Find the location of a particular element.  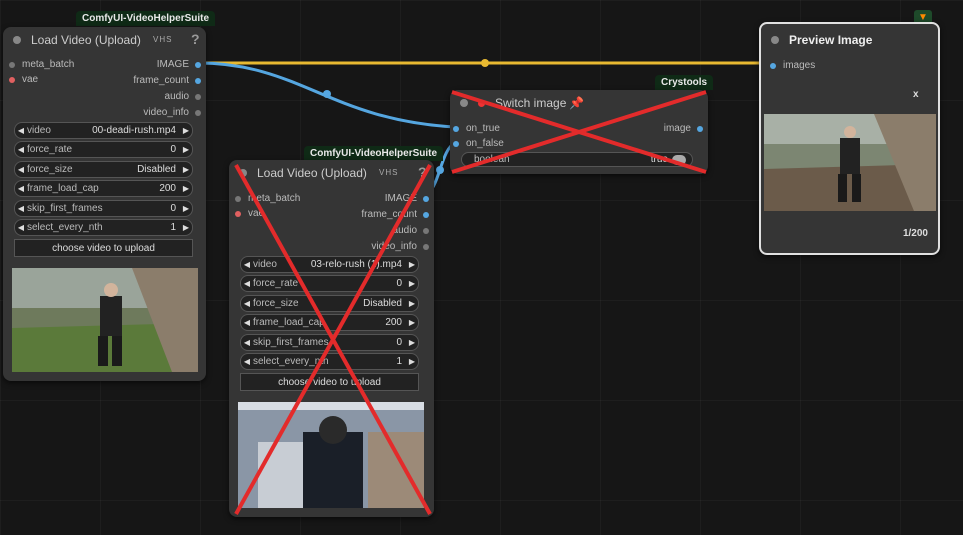

preview-image-node: Preview Image images x 1/200 is located at coordinates (849, 138).